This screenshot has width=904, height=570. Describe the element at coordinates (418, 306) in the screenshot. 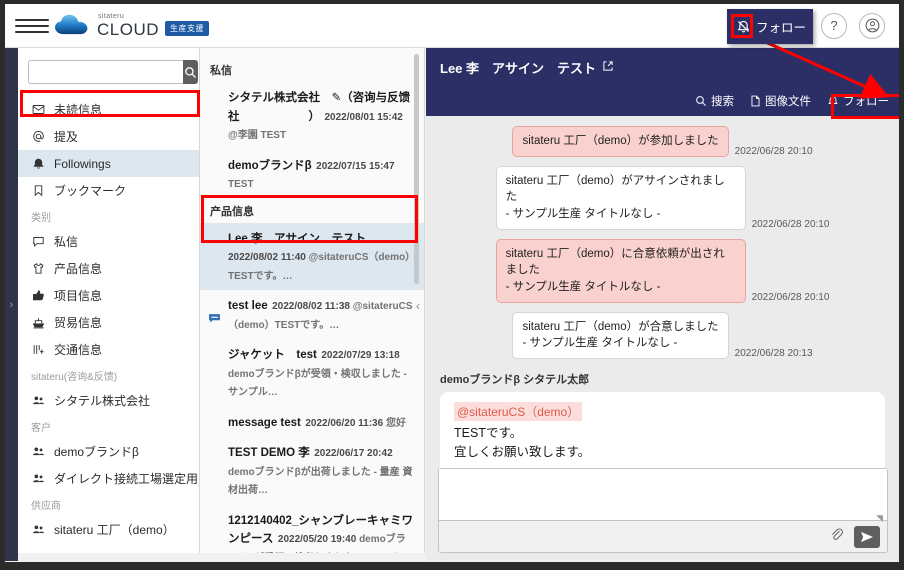

I see `chevron-left-icon: ‹` at that location.